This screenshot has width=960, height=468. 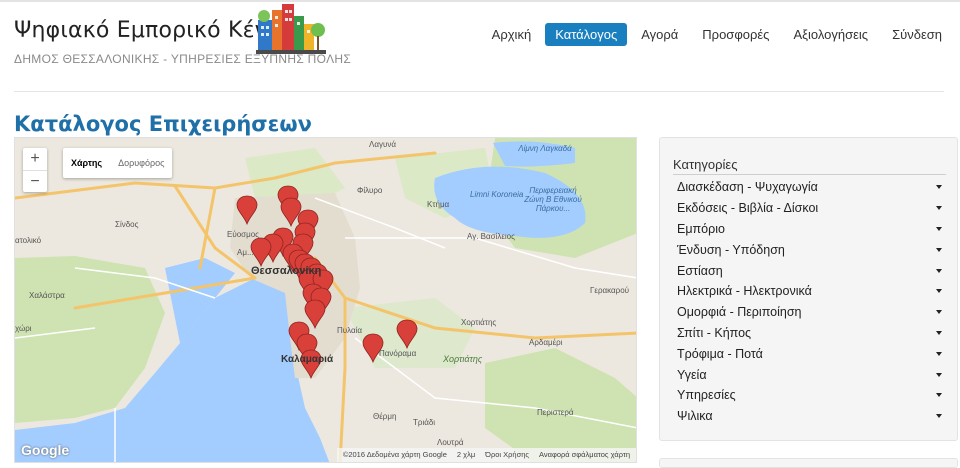 I want to click on label-atoliko: ατολικό, so click(x=28, y=240).